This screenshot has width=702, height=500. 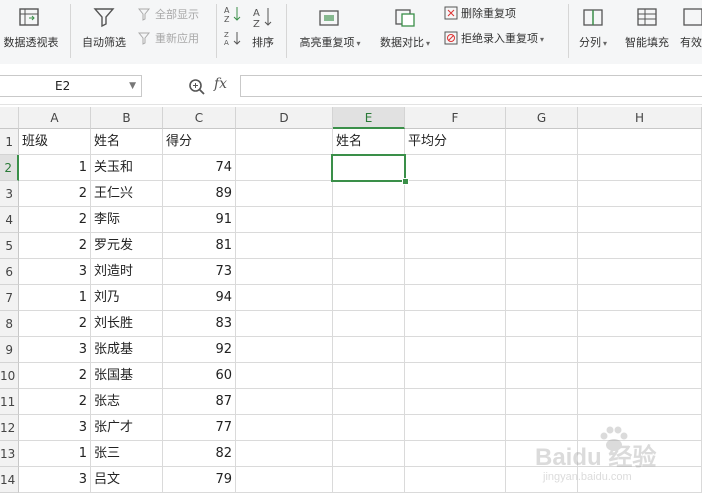 What do you see at coordinates (455, 142) in the screenshot?
I see `cell-f1: 平均分` at bounding box center [455, 142].